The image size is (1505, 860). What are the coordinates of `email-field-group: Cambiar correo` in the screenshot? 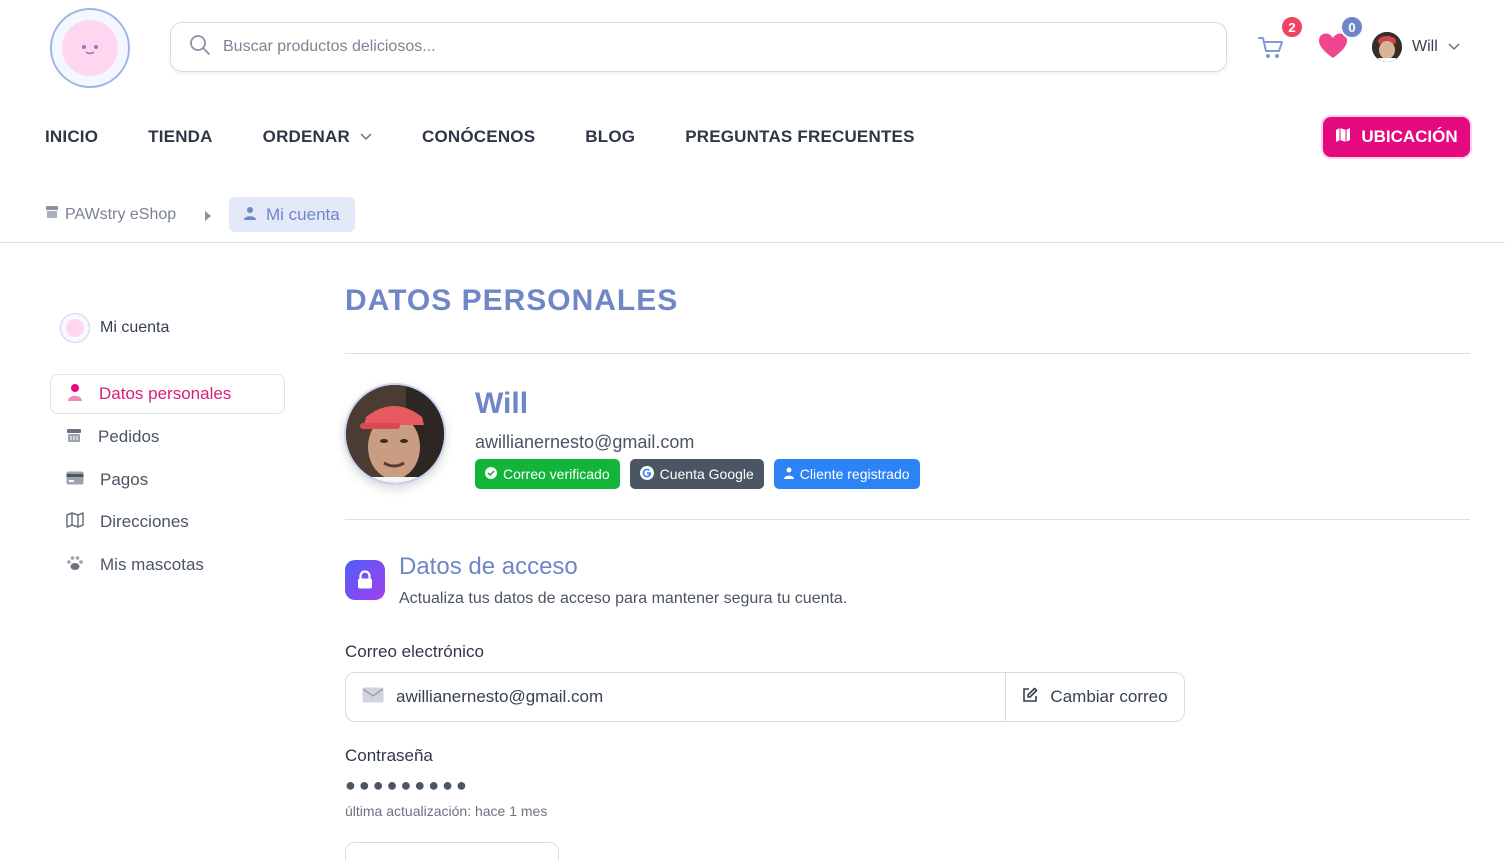 It's located at (765, 697).